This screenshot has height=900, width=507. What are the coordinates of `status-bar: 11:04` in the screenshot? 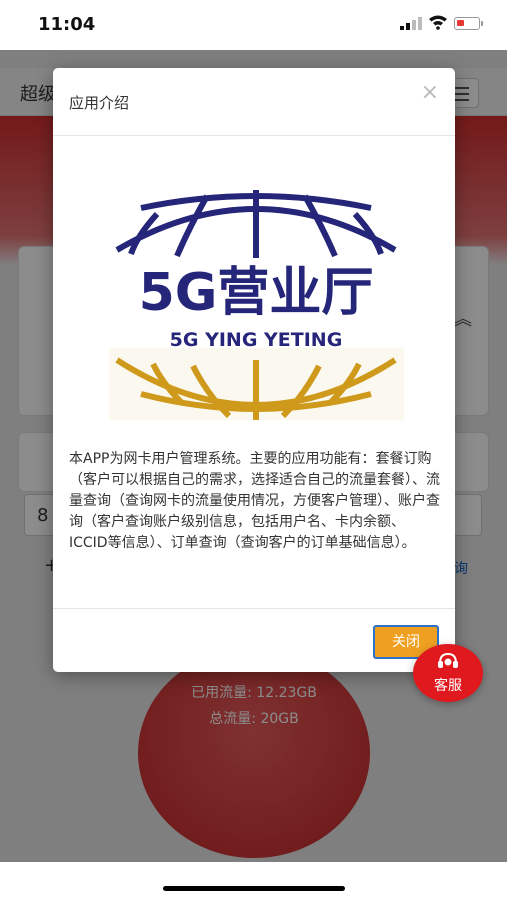 It's located at (253, 25).